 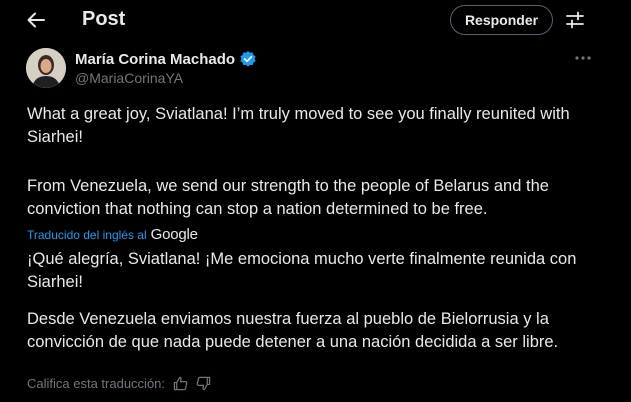 What do you see at coordinates (155, 59) in the screenshot?
I see `author-name: María Corina Machado` at bounding box center [155, 59].